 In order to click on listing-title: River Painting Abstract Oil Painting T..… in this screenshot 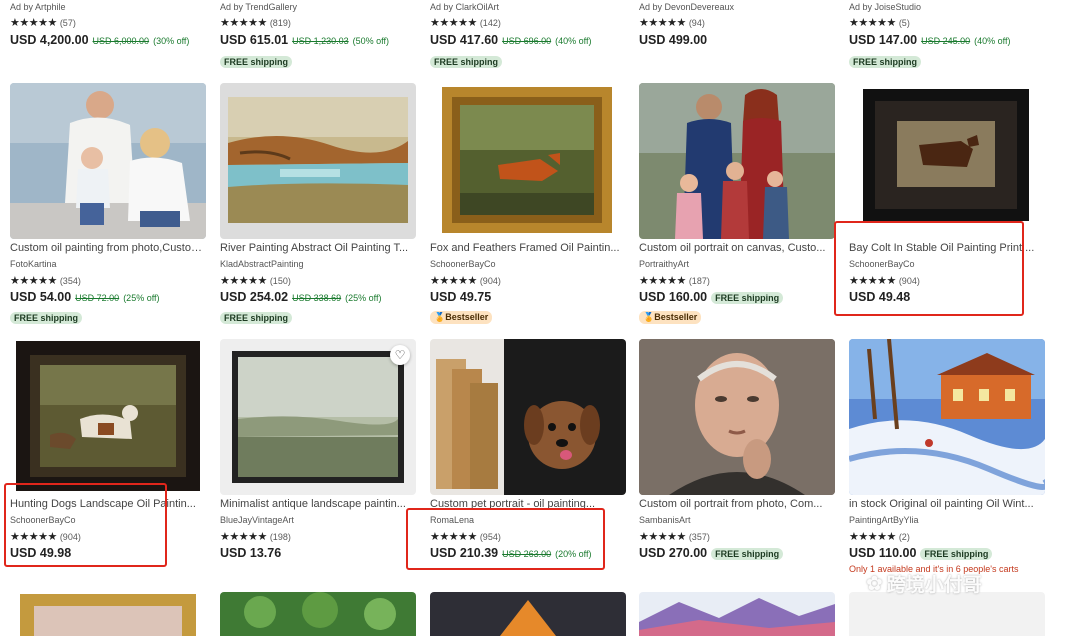, I will do `click(318, 248)`.